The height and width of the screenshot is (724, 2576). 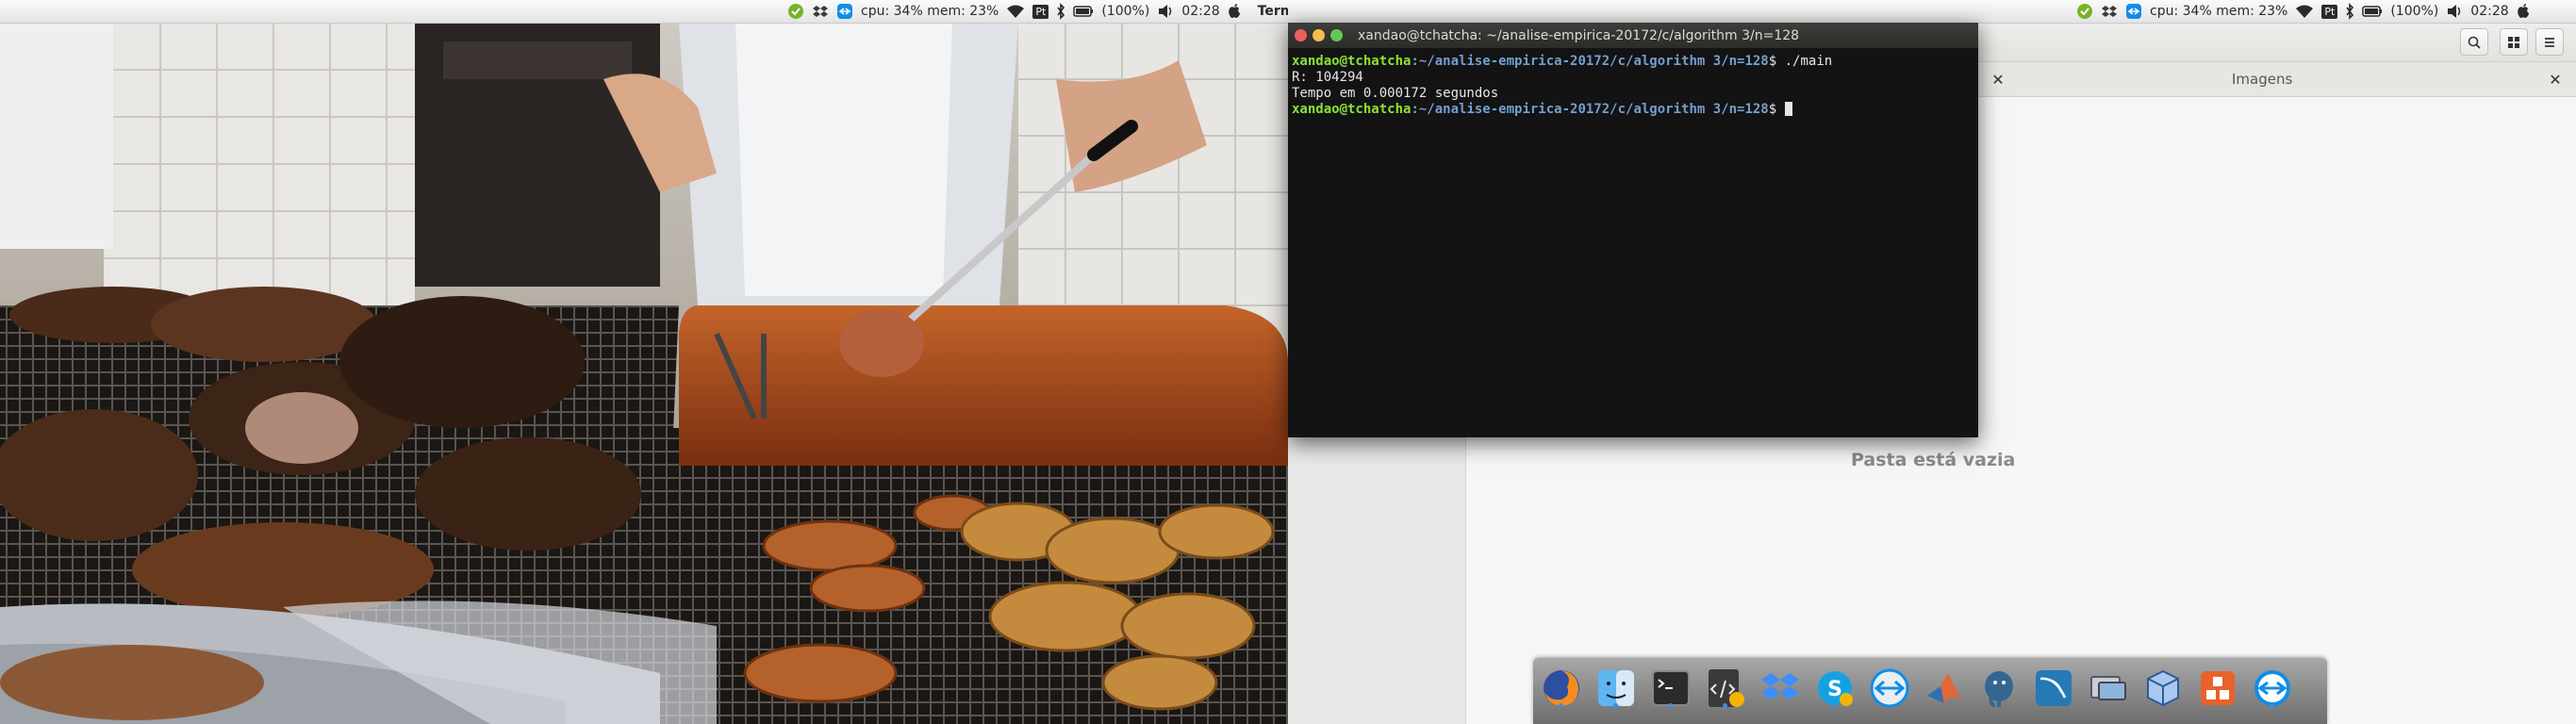 What do you see at coordinates (1933, 460) in the screenshot?
I see `empty-folder-label: Pasta está vazia` at bounding box center [1933, 460].